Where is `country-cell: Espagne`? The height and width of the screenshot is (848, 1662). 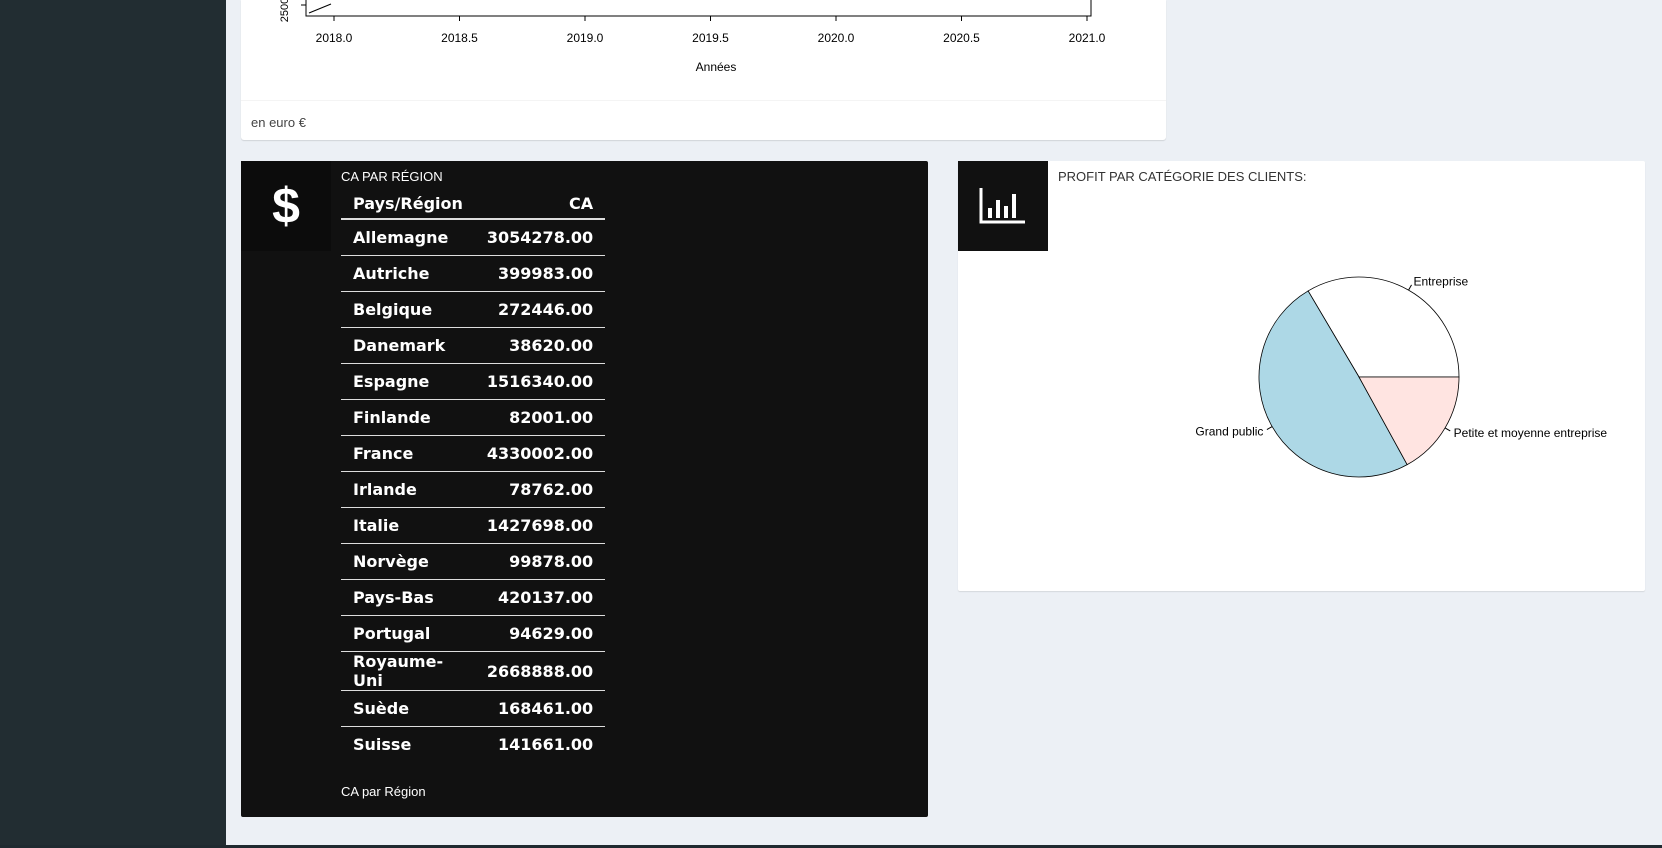 country-cell: Espagne is located at coordinates (408, 381).